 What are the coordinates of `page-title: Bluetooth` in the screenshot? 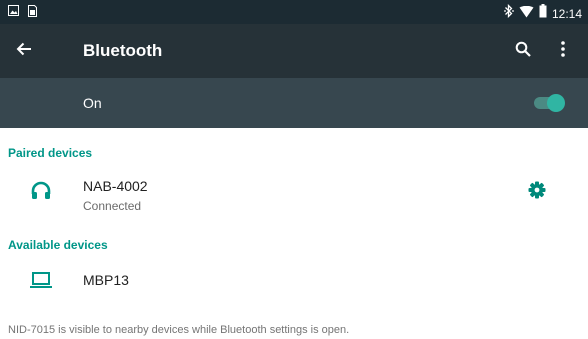 It's located at (123, 50).